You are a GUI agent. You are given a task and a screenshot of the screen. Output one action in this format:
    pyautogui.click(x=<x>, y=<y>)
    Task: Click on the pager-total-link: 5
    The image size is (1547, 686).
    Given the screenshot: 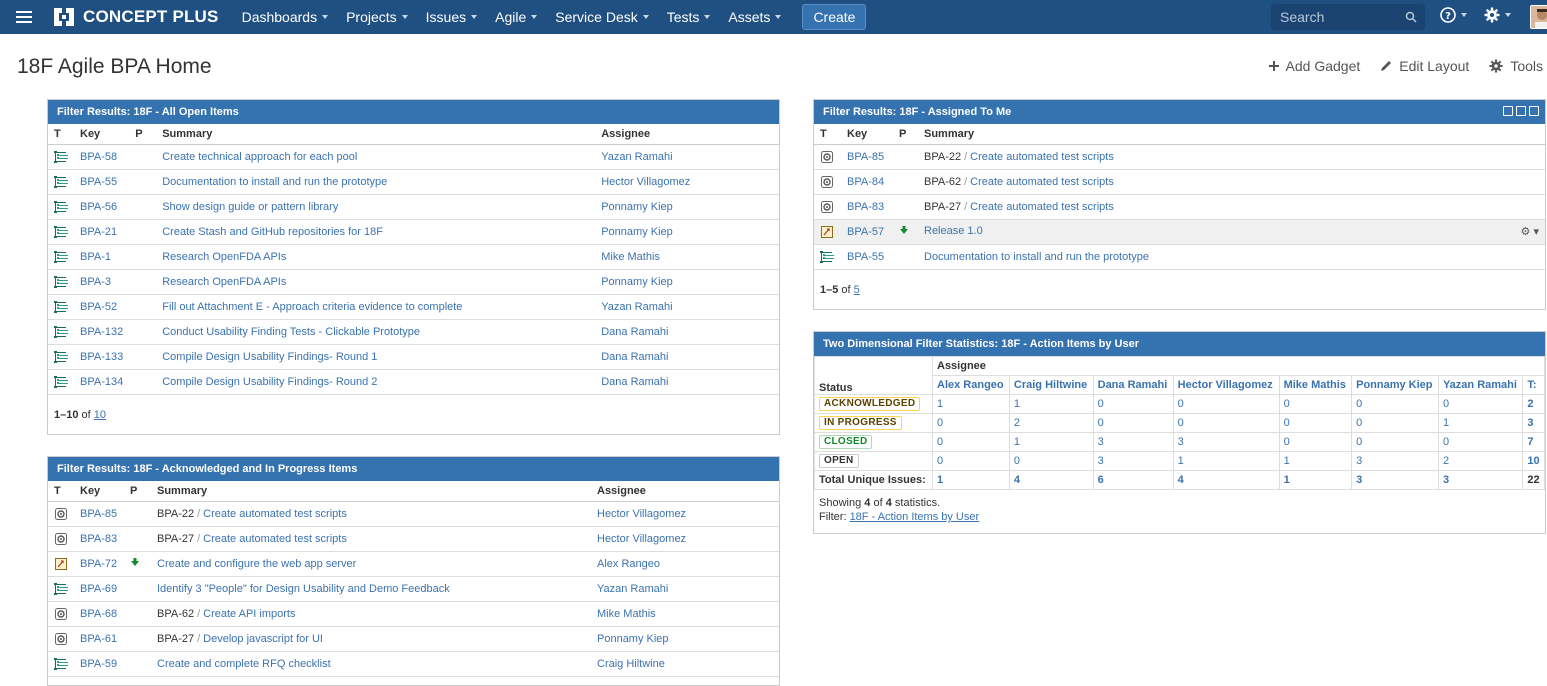 What is the action you would take?
    pyautogui.click(x=857, y=290)
    